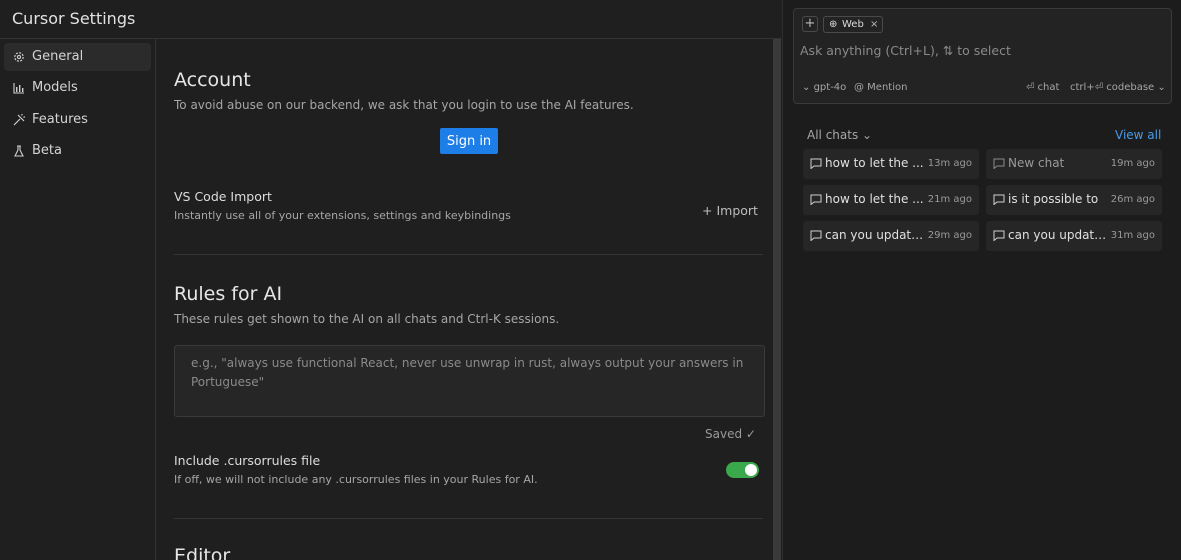 This screenshot has width=1181, height=560. Describe the element at coordinates (751, 470) in the screenshot. I see `toggle-knob` at that location.